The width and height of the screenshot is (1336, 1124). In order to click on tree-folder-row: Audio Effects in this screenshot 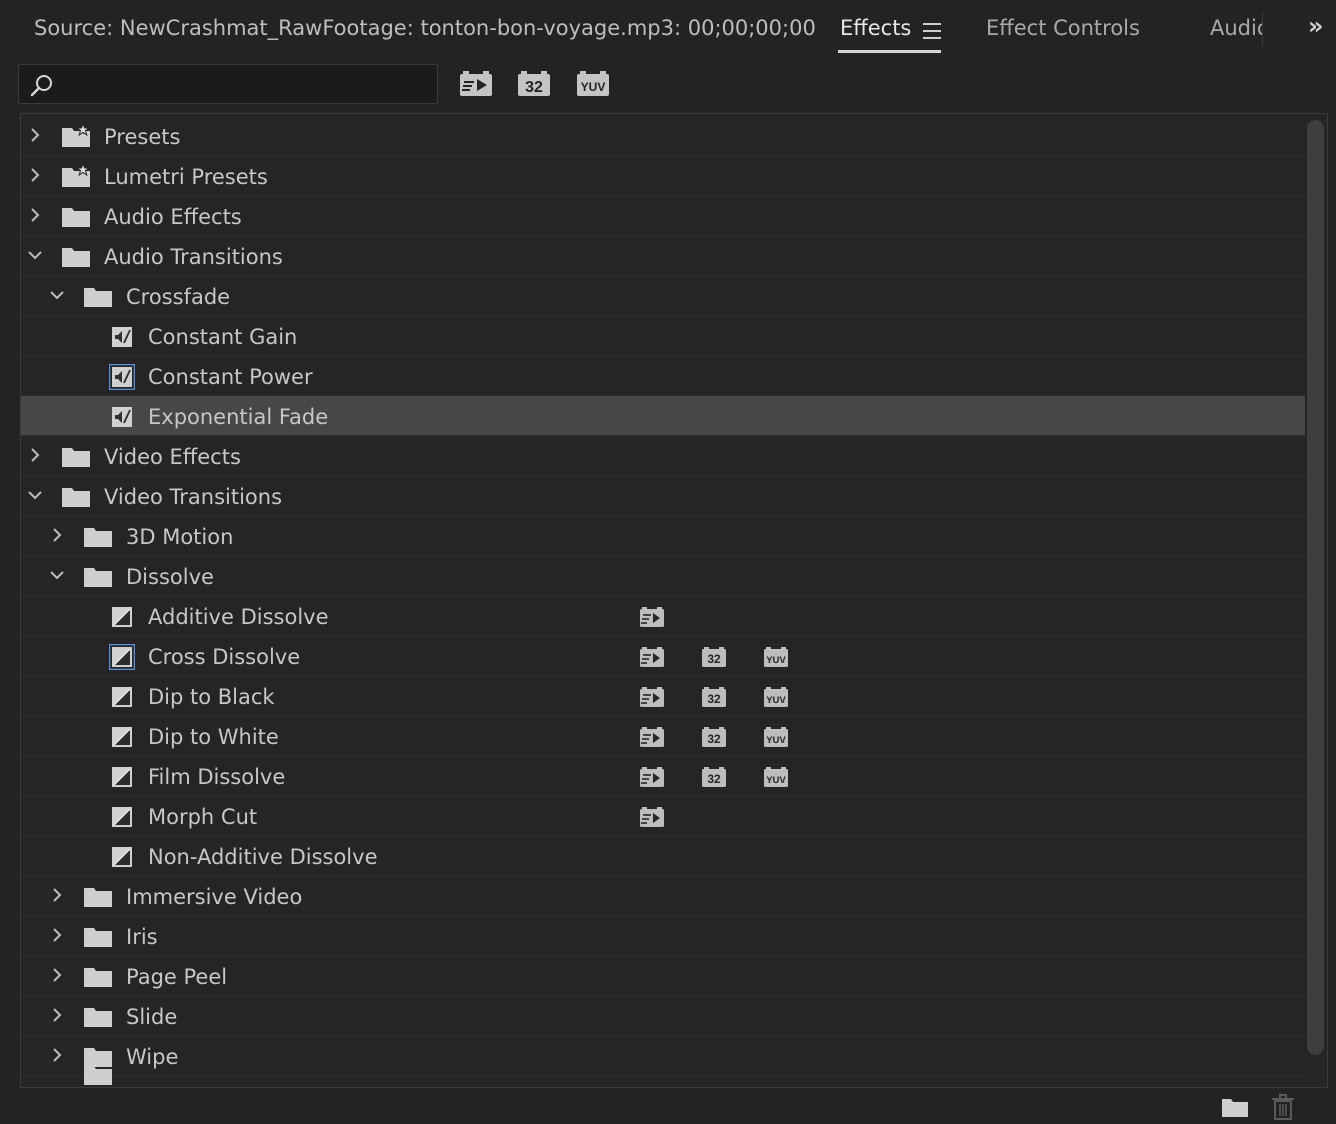, I will do `click(663, 216)`.